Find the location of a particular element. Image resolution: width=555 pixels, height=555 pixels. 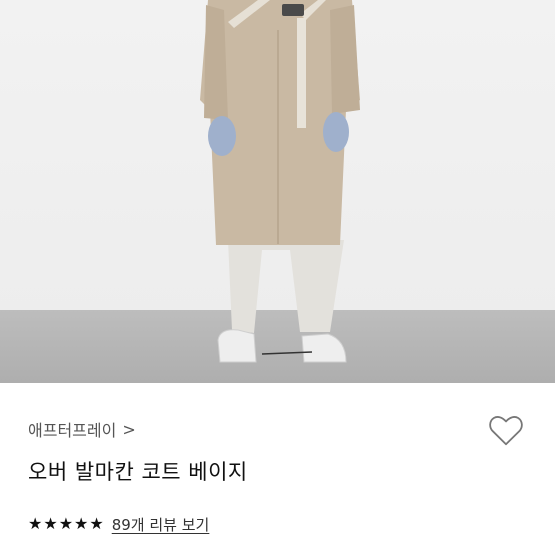

wishlist-button is located at coordinates (506, 430).